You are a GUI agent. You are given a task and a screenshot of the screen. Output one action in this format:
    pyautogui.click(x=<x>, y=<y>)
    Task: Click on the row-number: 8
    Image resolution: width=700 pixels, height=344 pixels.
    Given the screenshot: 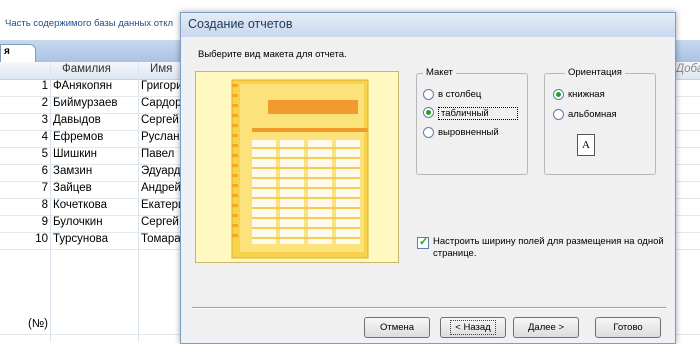 What is the action you would take?
    pyautogui.click(x=44, y=205)
    